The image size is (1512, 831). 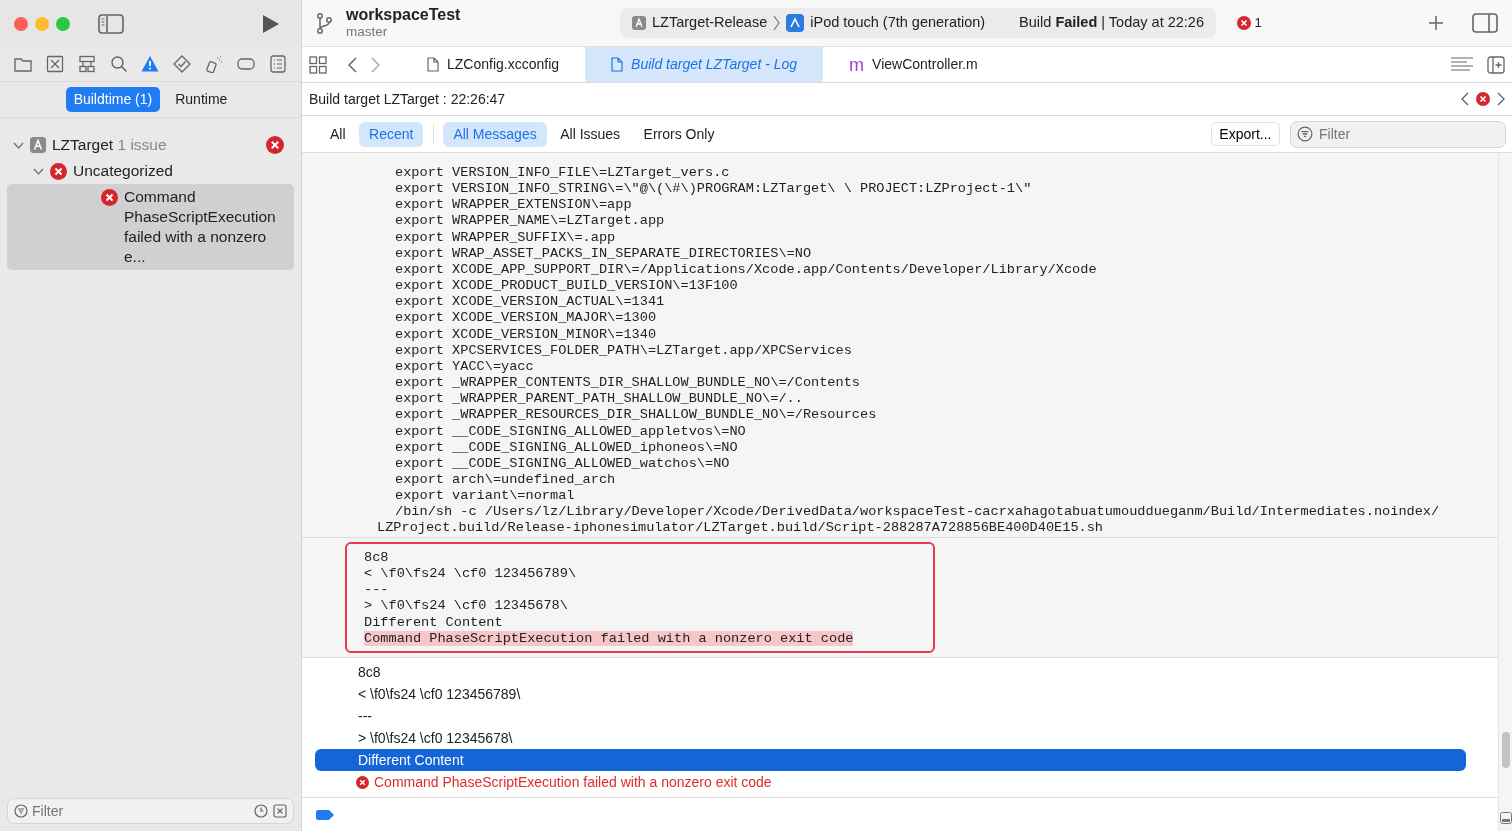 What do you see at coordinates (562, 463) in the screenshot?
I see `log-line: export __CODE_SIGNING_ALLOWED_watchos\=NO` at bounding box center [562, 463].